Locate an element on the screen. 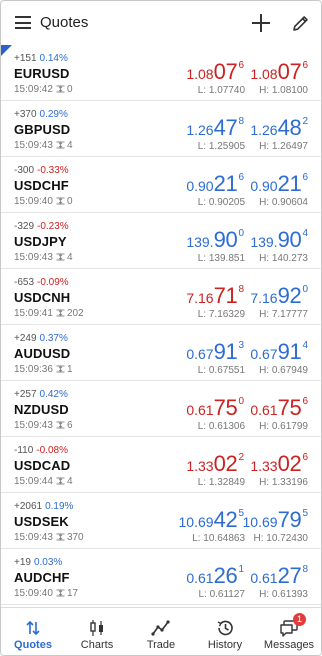  bid-price-pips: 42 is located at coordinates (225, 519).